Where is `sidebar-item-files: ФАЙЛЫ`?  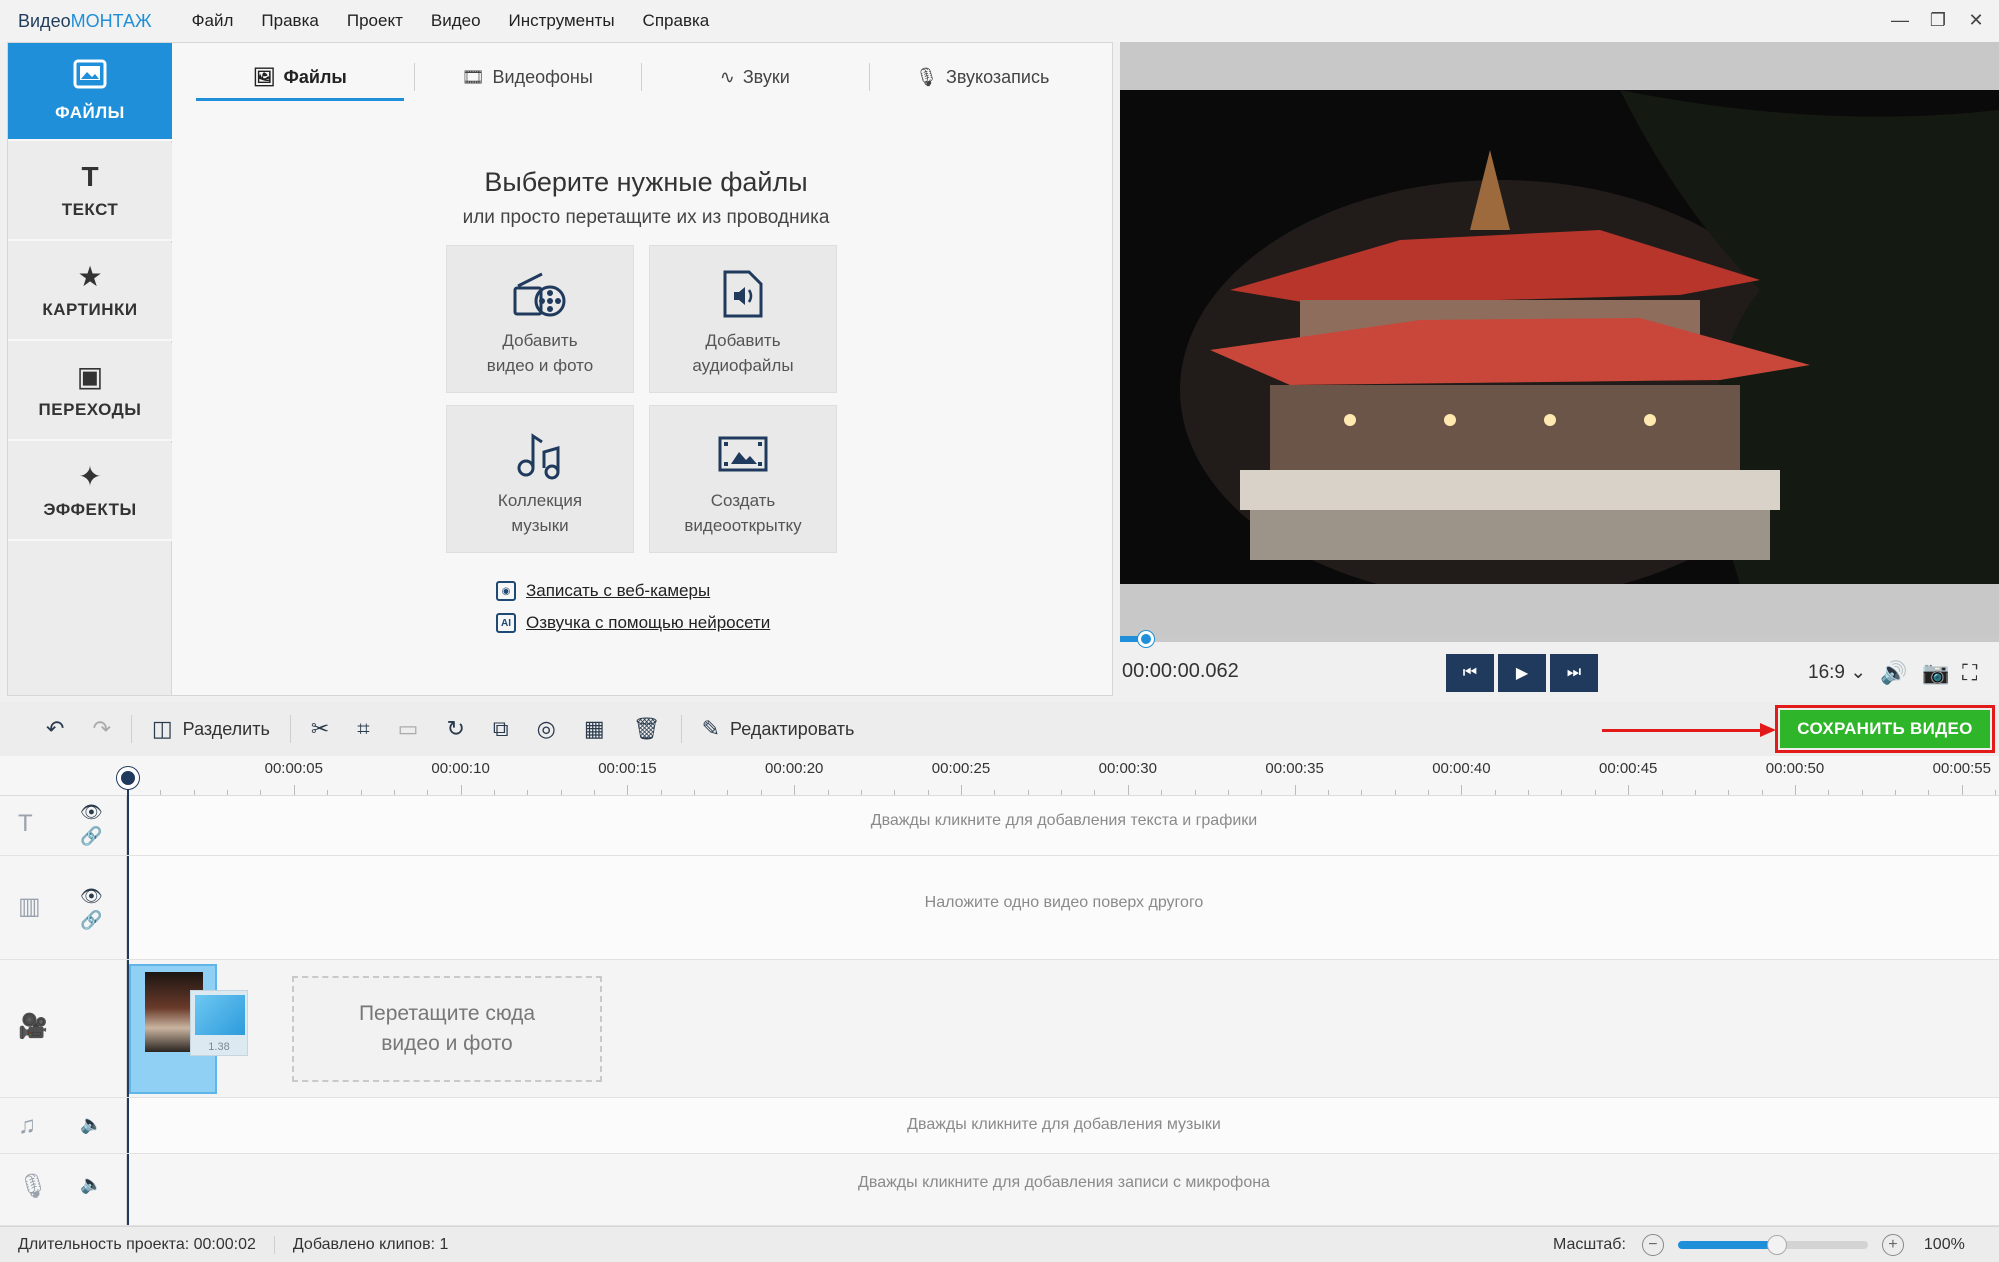 sidebar-item-files: ФАЙЛЫ is located at coordinates (90, 92).